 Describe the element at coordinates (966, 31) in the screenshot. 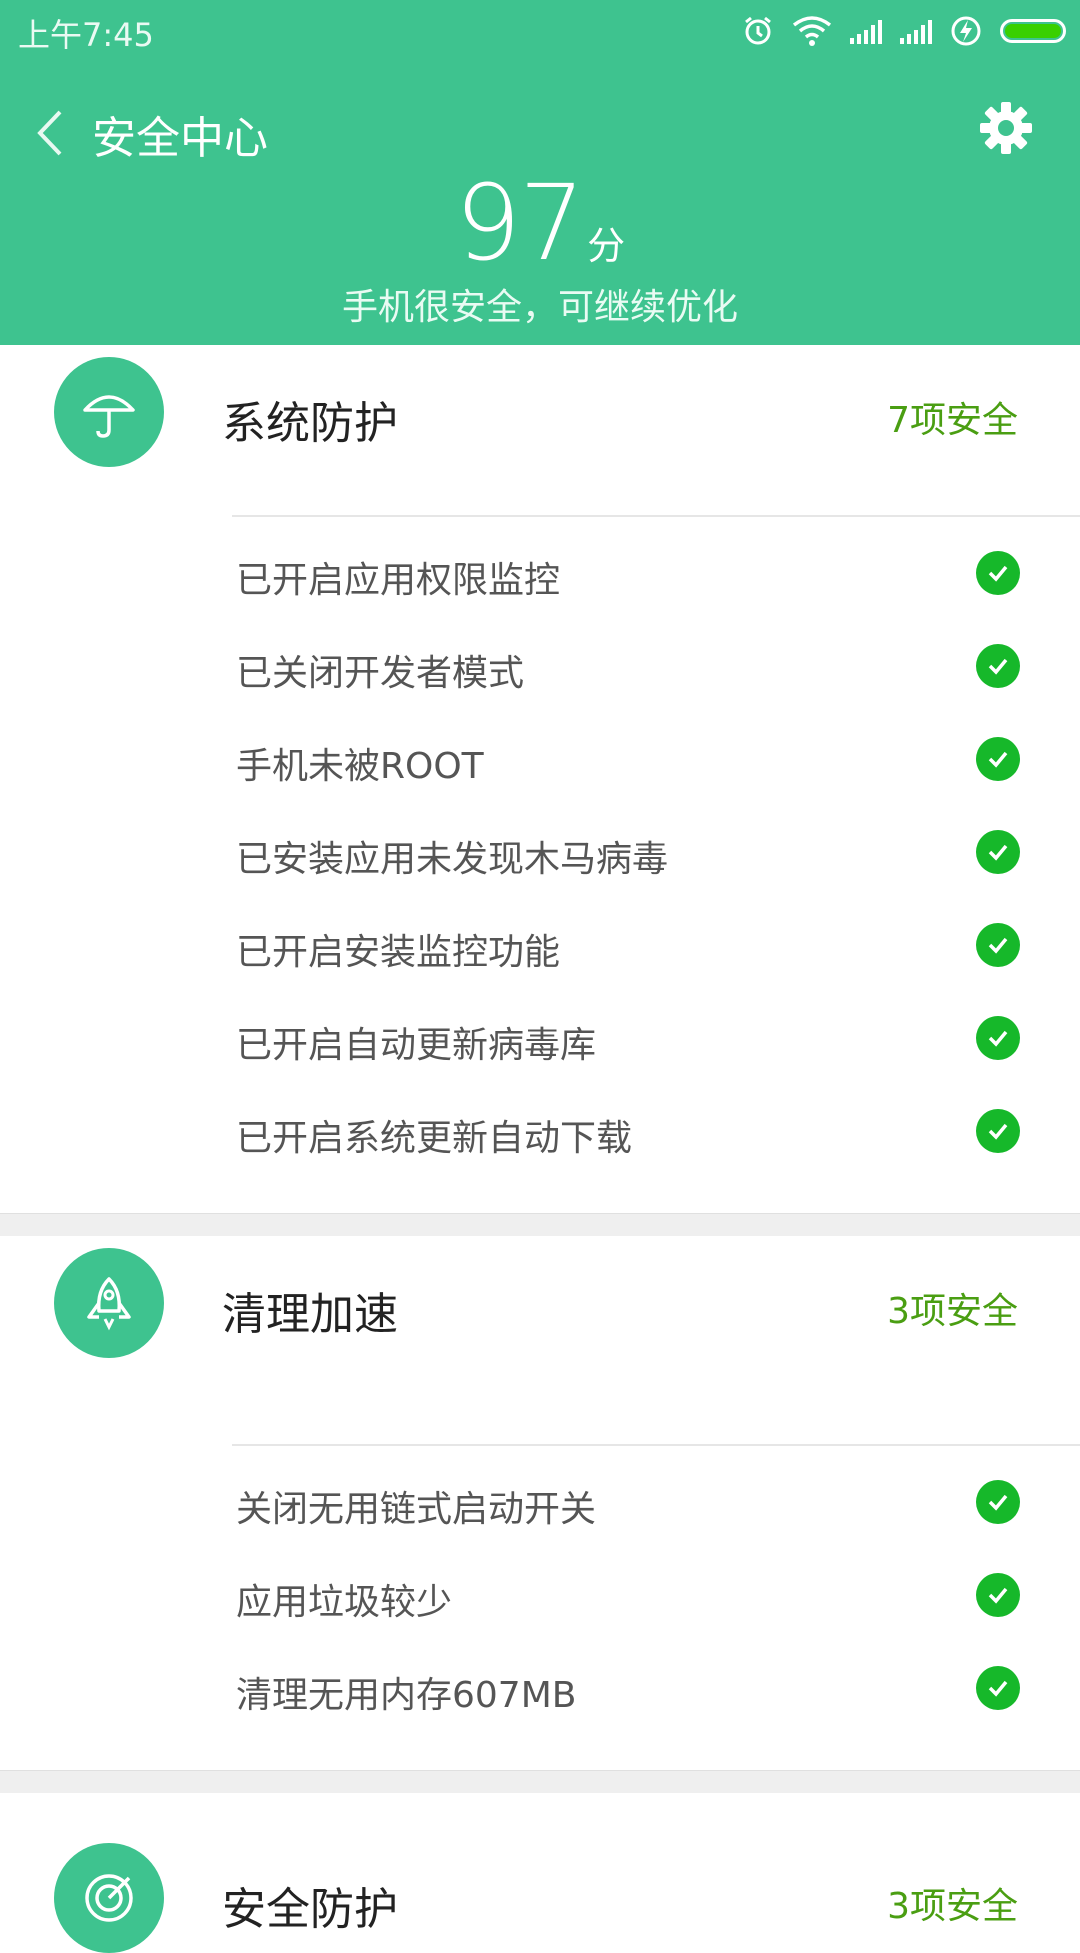

I see `charging-icon` at that location.